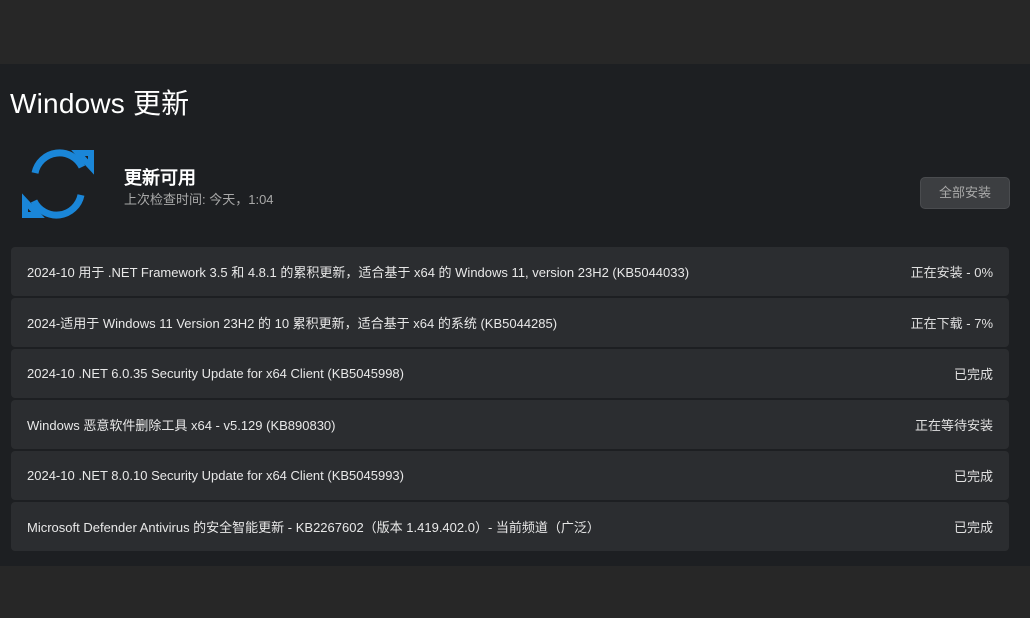 The width and height of the screenshot is (1030, 618). I want to click on page-title: Windows 更新, so click(100, 103).